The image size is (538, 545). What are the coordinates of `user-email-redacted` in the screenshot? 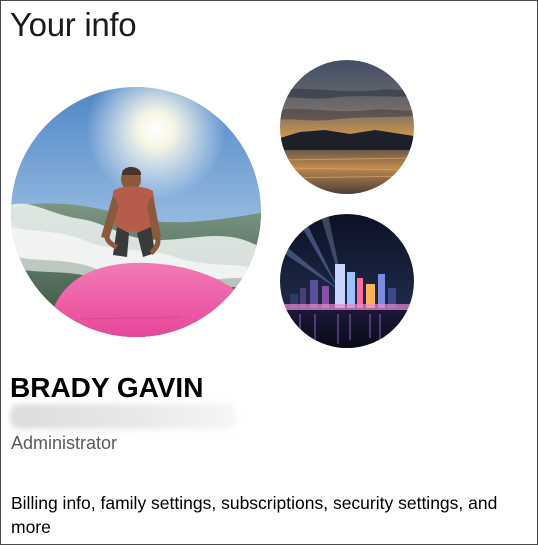 It's located at (123, 416).